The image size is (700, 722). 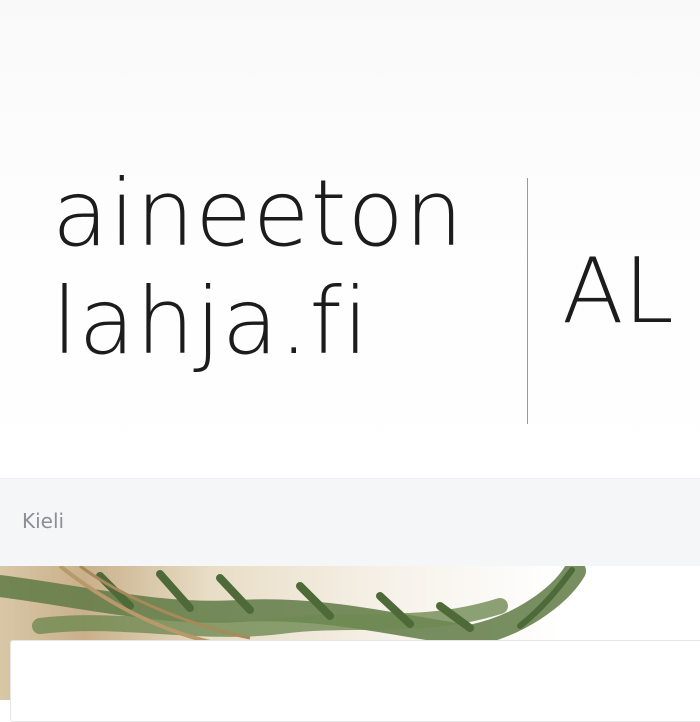 I want to click on logo-line-1: aineeton, so click(x=258, y=213).